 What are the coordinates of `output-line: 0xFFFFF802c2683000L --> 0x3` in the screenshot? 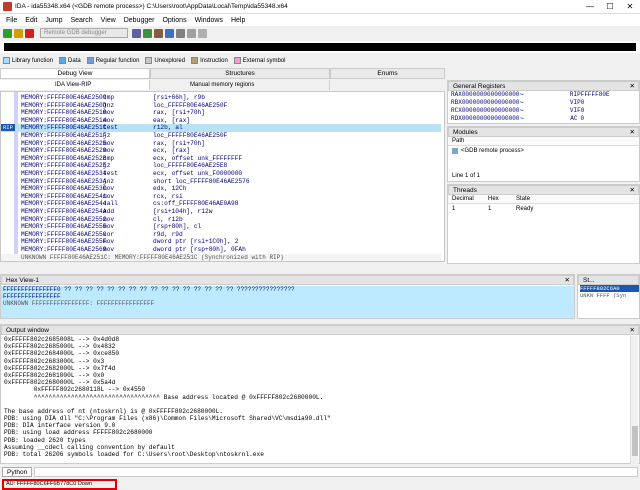 It's located at (54, 361).